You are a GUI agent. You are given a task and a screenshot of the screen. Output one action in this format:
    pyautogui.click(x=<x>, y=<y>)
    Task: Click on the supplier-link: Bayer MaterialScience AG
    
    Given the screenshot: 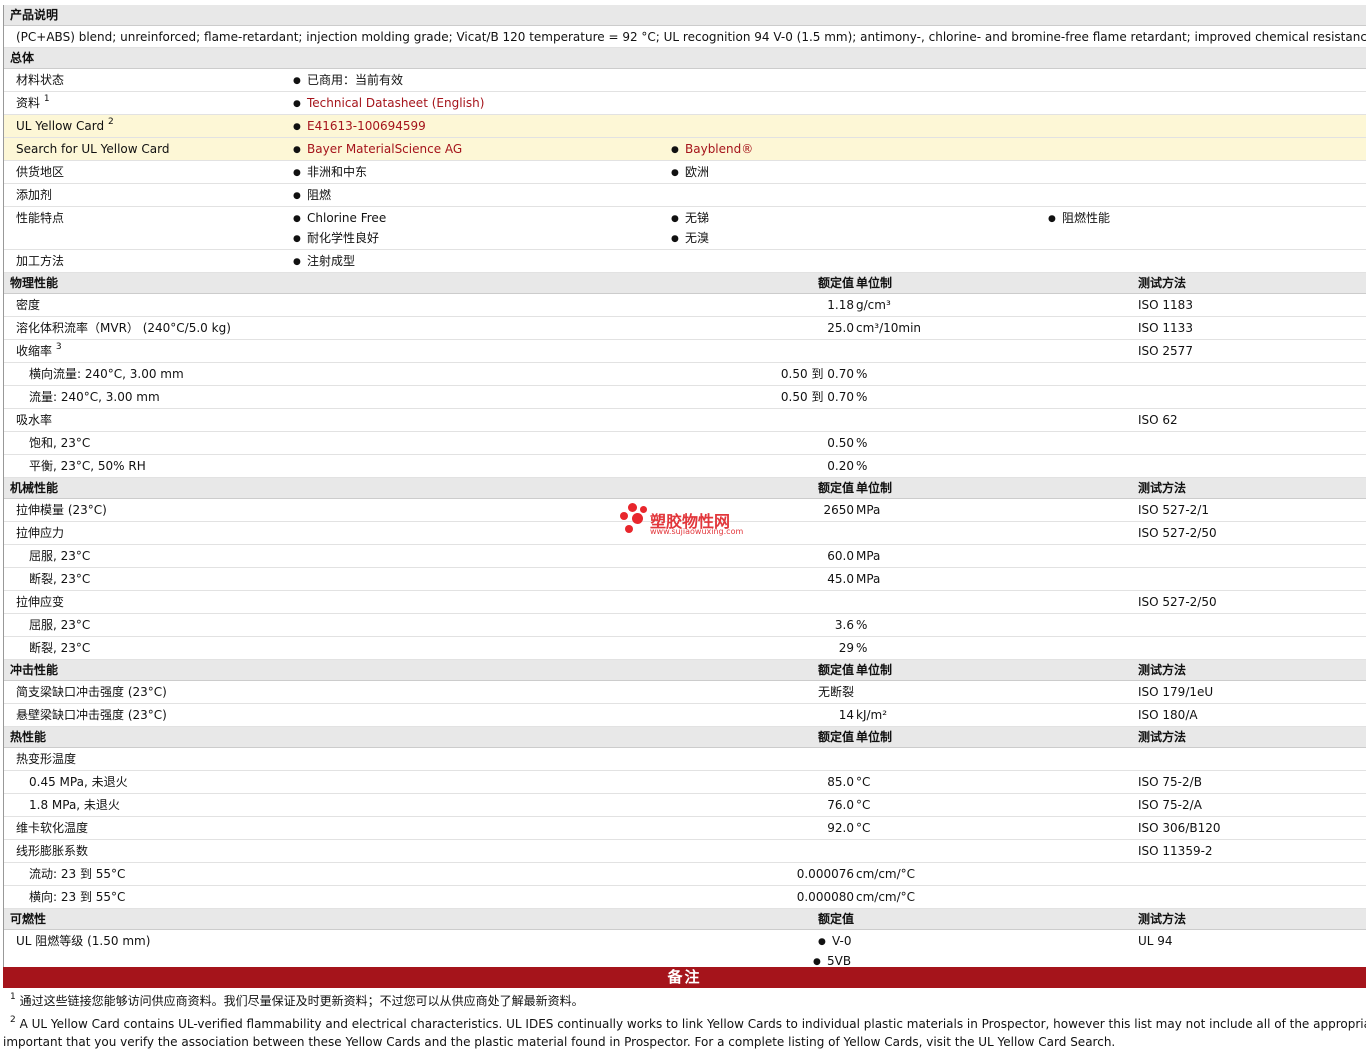 What is the action you would take?
    pyautogui.click(x=384, y=149)
    